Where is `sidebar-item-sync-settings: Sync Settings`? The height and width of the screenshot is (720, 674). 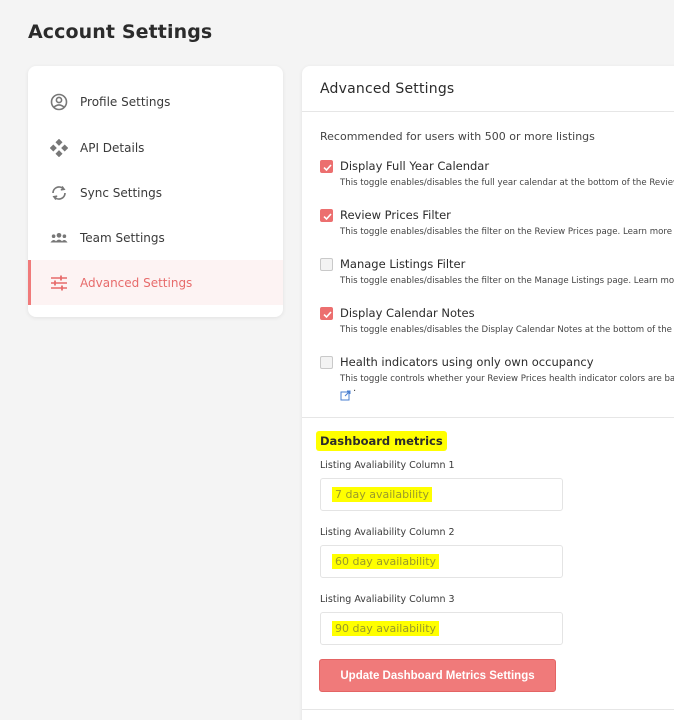 sidebar-item-sync-settings: Sync Settings is located at coordinates (155, 192).